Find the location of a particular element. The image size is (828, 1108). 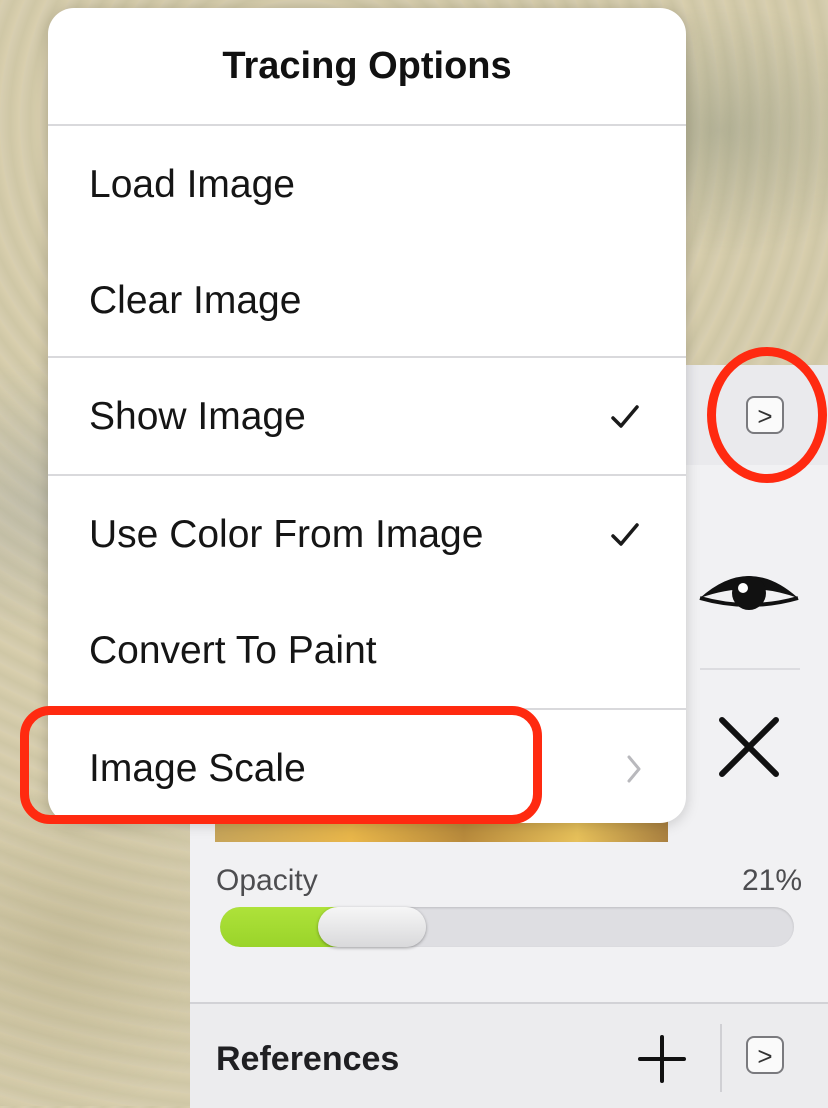

references-expand-button: > is located at coordinates (765, 1055).